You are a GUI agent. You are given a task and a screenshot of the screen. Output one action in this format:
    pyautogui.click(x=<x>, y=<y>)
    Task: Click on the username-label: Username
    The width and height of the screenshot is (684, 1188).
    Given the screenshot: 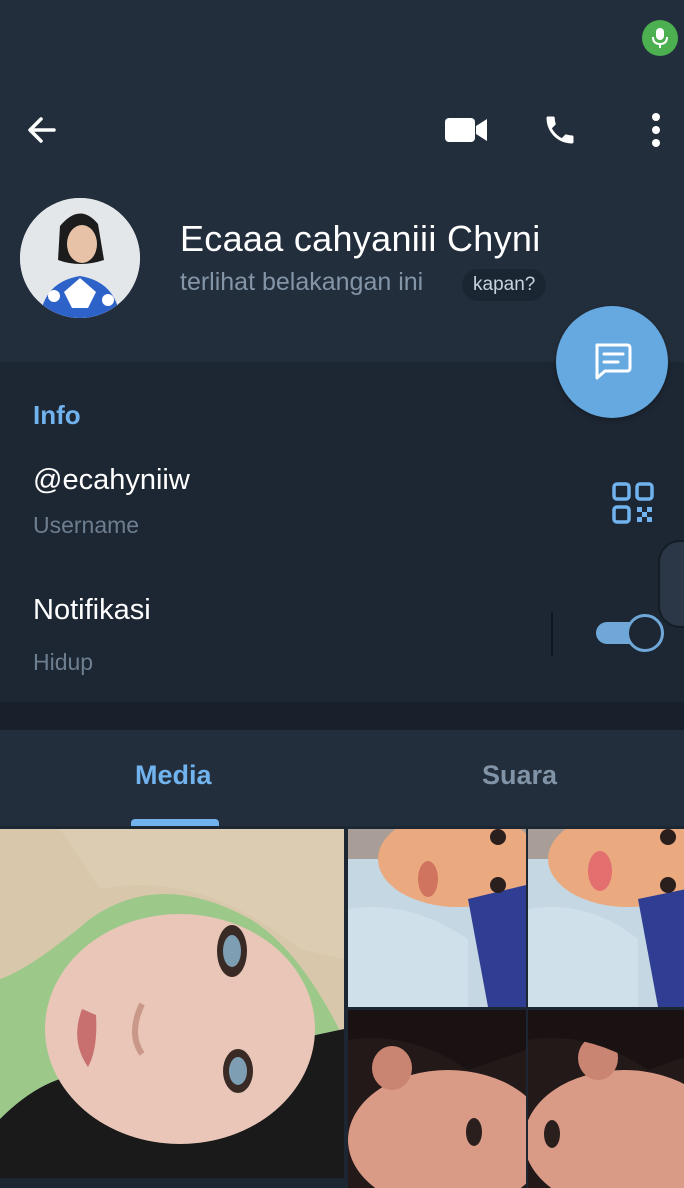 What is the action you would take?
    pyautogui.click(x=86, y=525)
    